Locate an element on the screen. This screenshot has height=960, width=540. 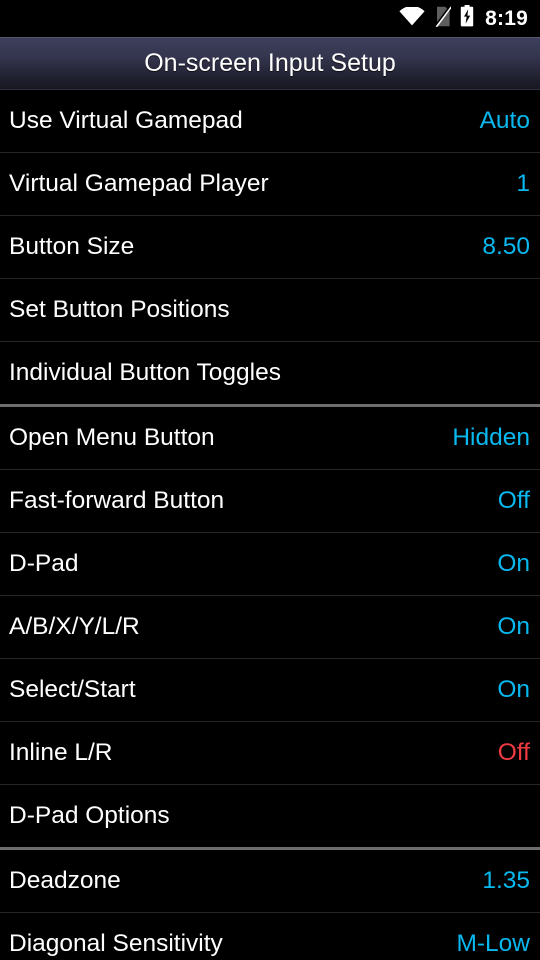
battery-charging-icon is located at coordinates (467, 18).